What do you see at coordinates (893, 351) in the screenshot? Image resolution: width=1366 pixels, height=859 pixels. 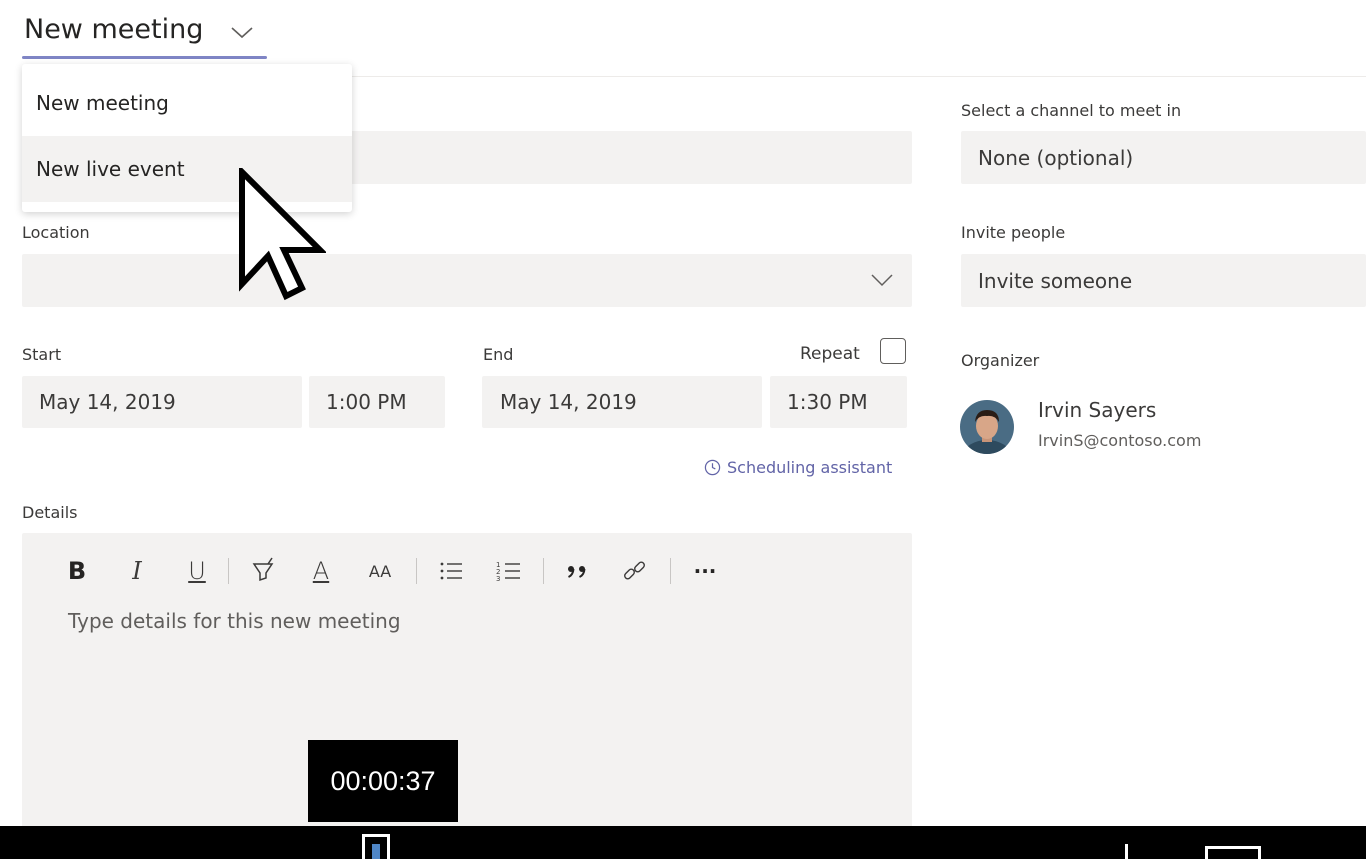 I see `repeat-checkbox` at bounding box center [893, 351].